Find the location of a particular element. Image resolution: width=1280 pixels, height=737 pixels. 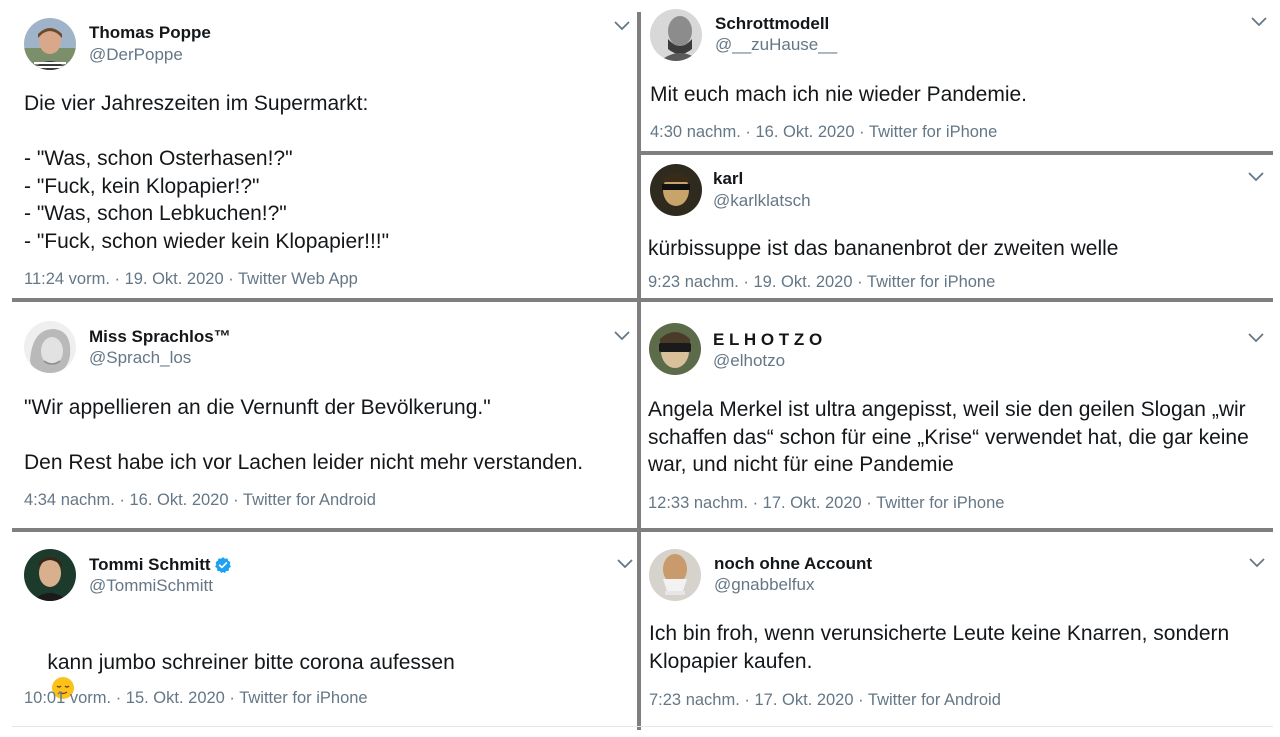

verified-badge-icon is located at coordinates (222, 565).